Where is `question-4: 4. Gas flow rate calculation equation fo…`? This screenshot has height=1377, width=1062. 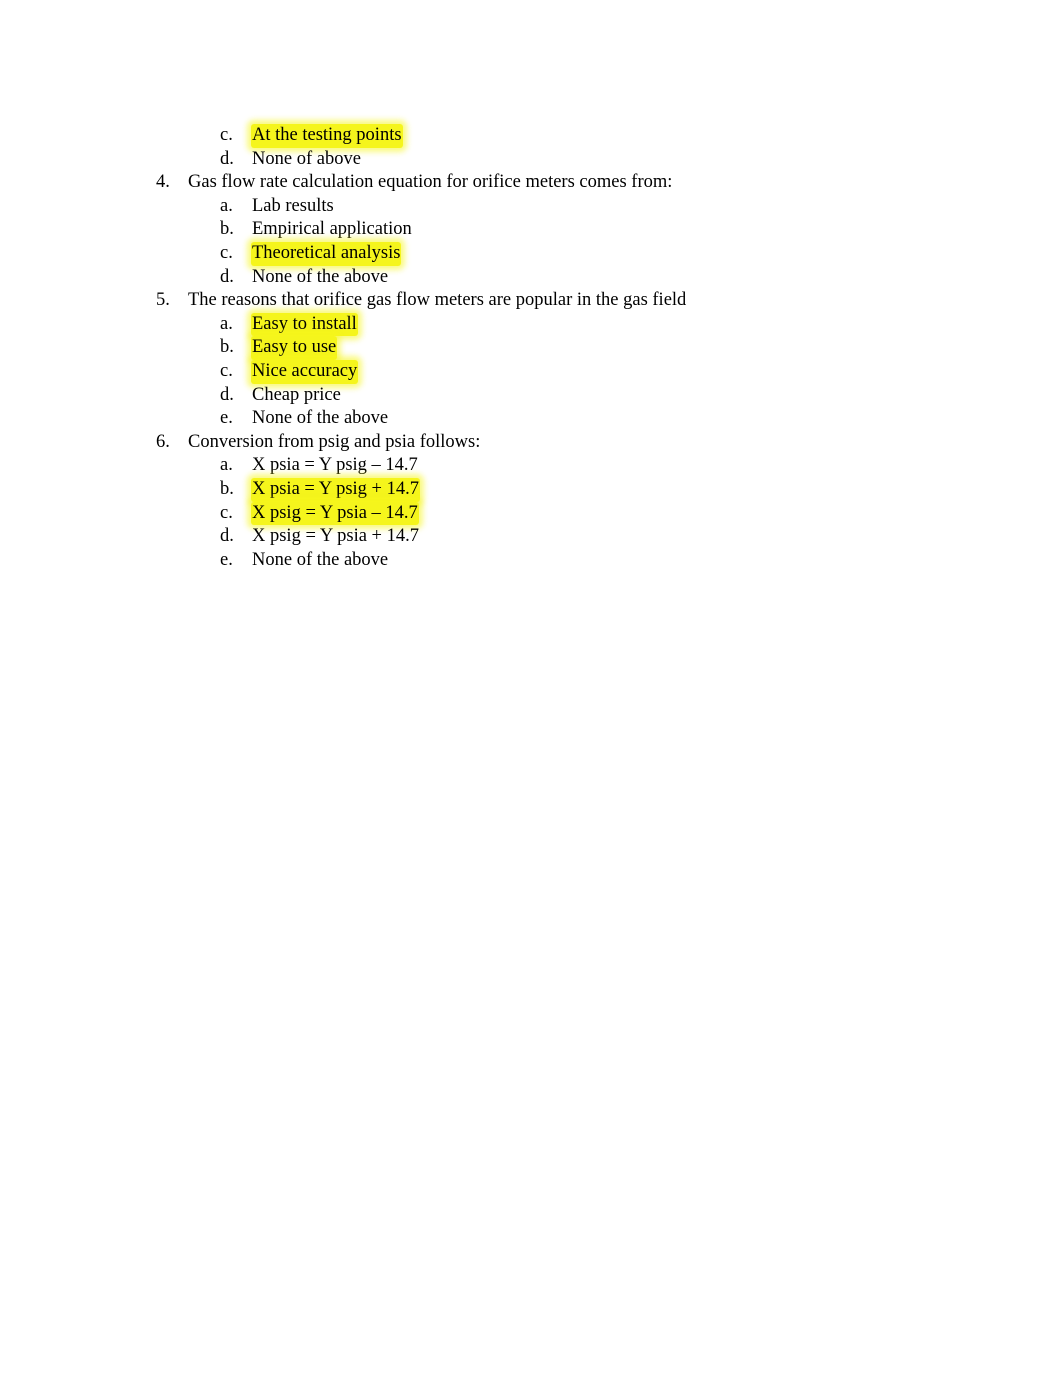
question-4: 4. Gas flow rate calculation equation fo… is located at coordinates (531, 183).